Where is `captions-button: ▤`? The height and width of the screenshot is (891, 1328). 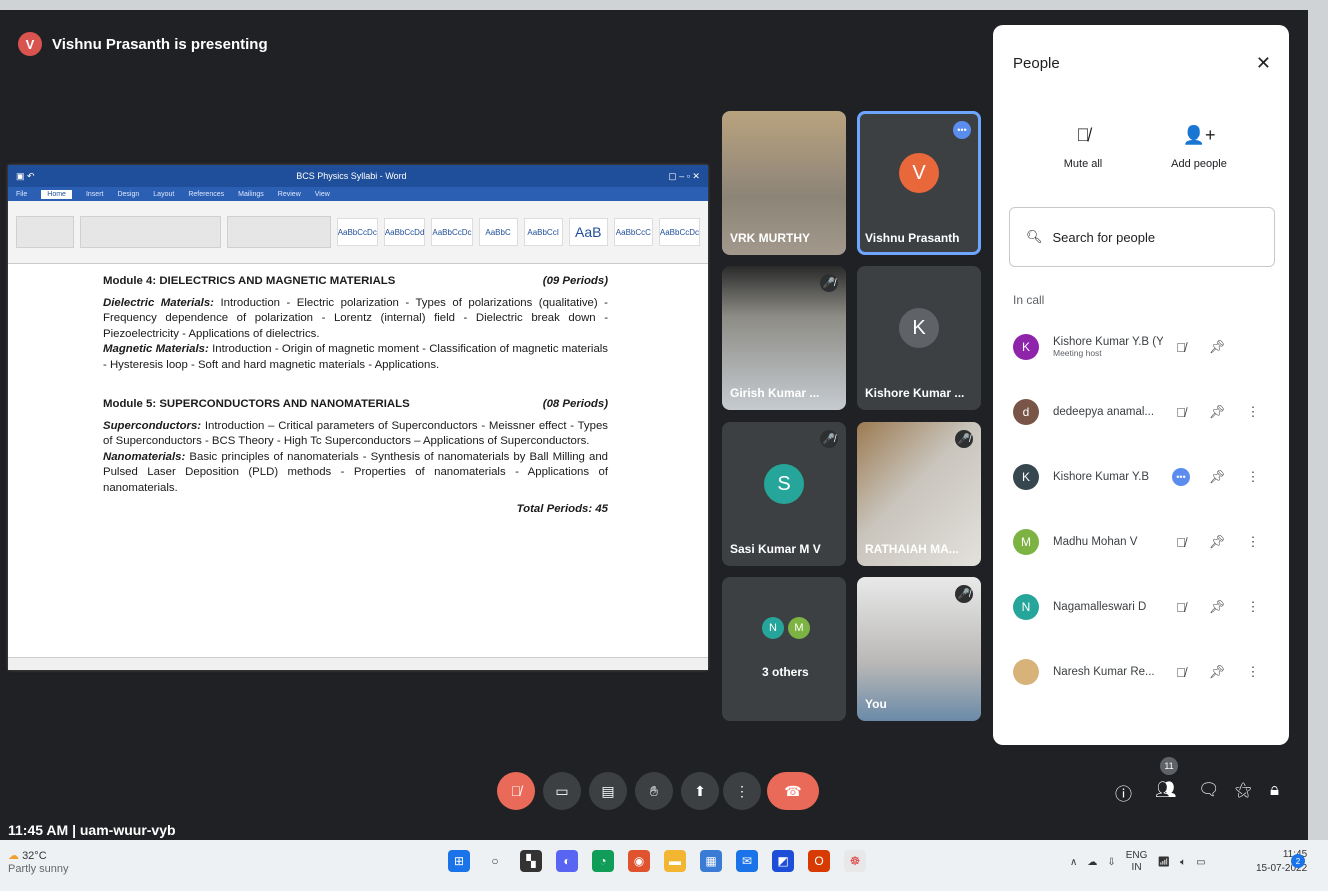
captions-button: ▤ is located at coordinates (608, 791).